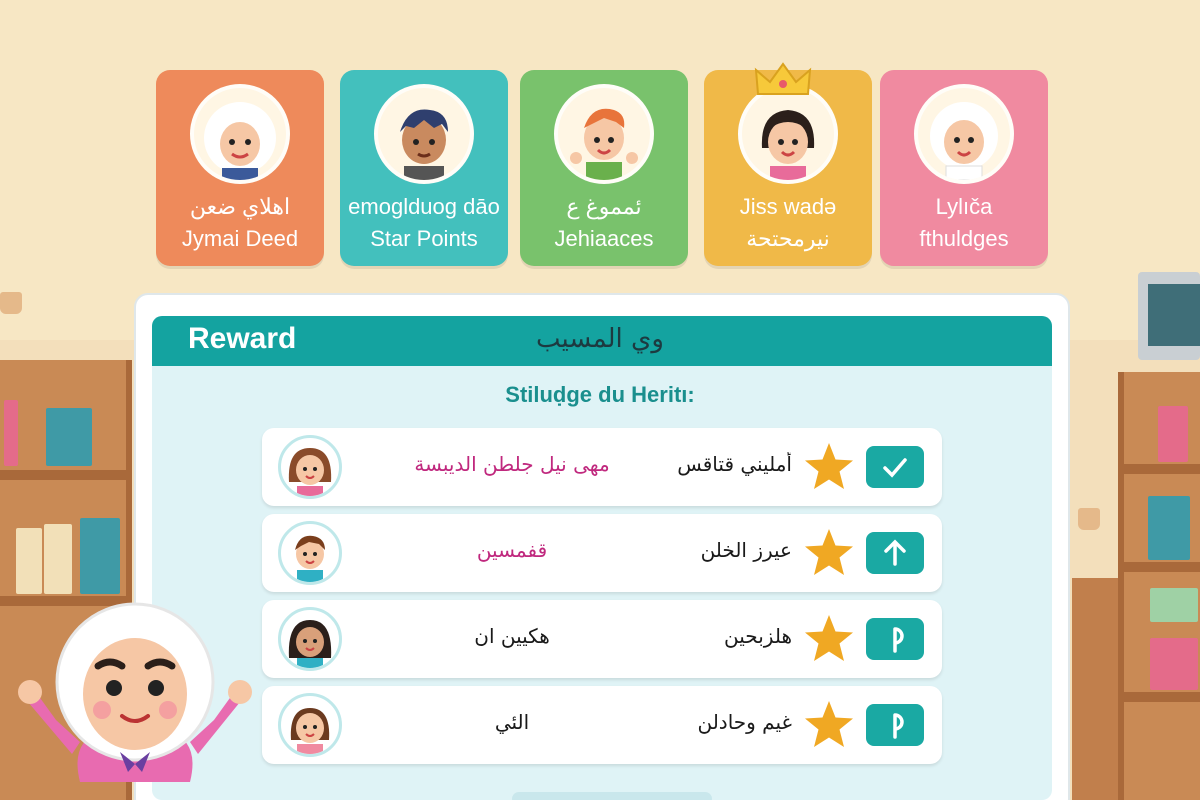 This screenshot has width=1200, height=800. I want to click on student-points: هلزبحين, so click(758, 636).